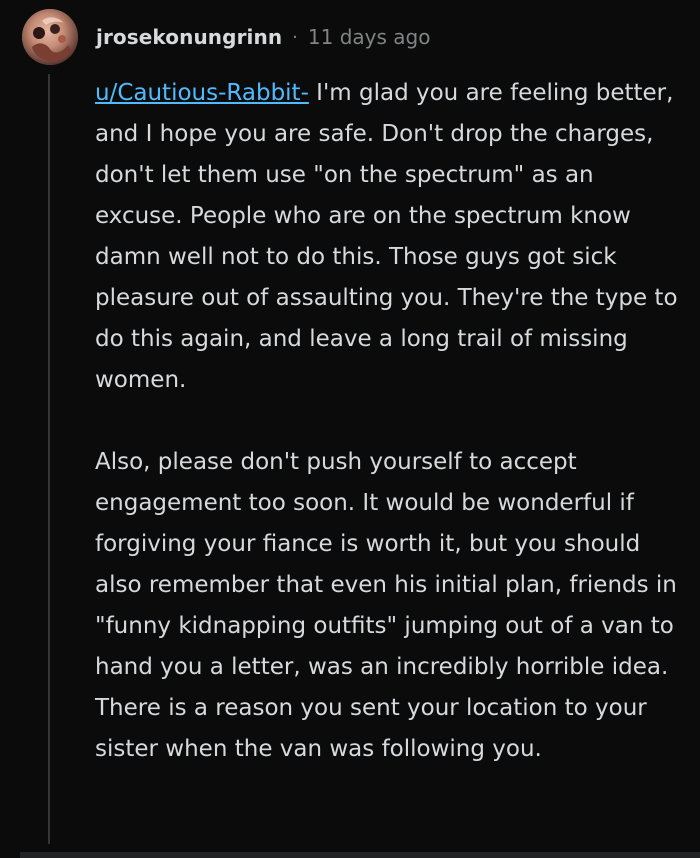 The image size is (700, 858). I want to click on avatar-icon, so click(50, 37).